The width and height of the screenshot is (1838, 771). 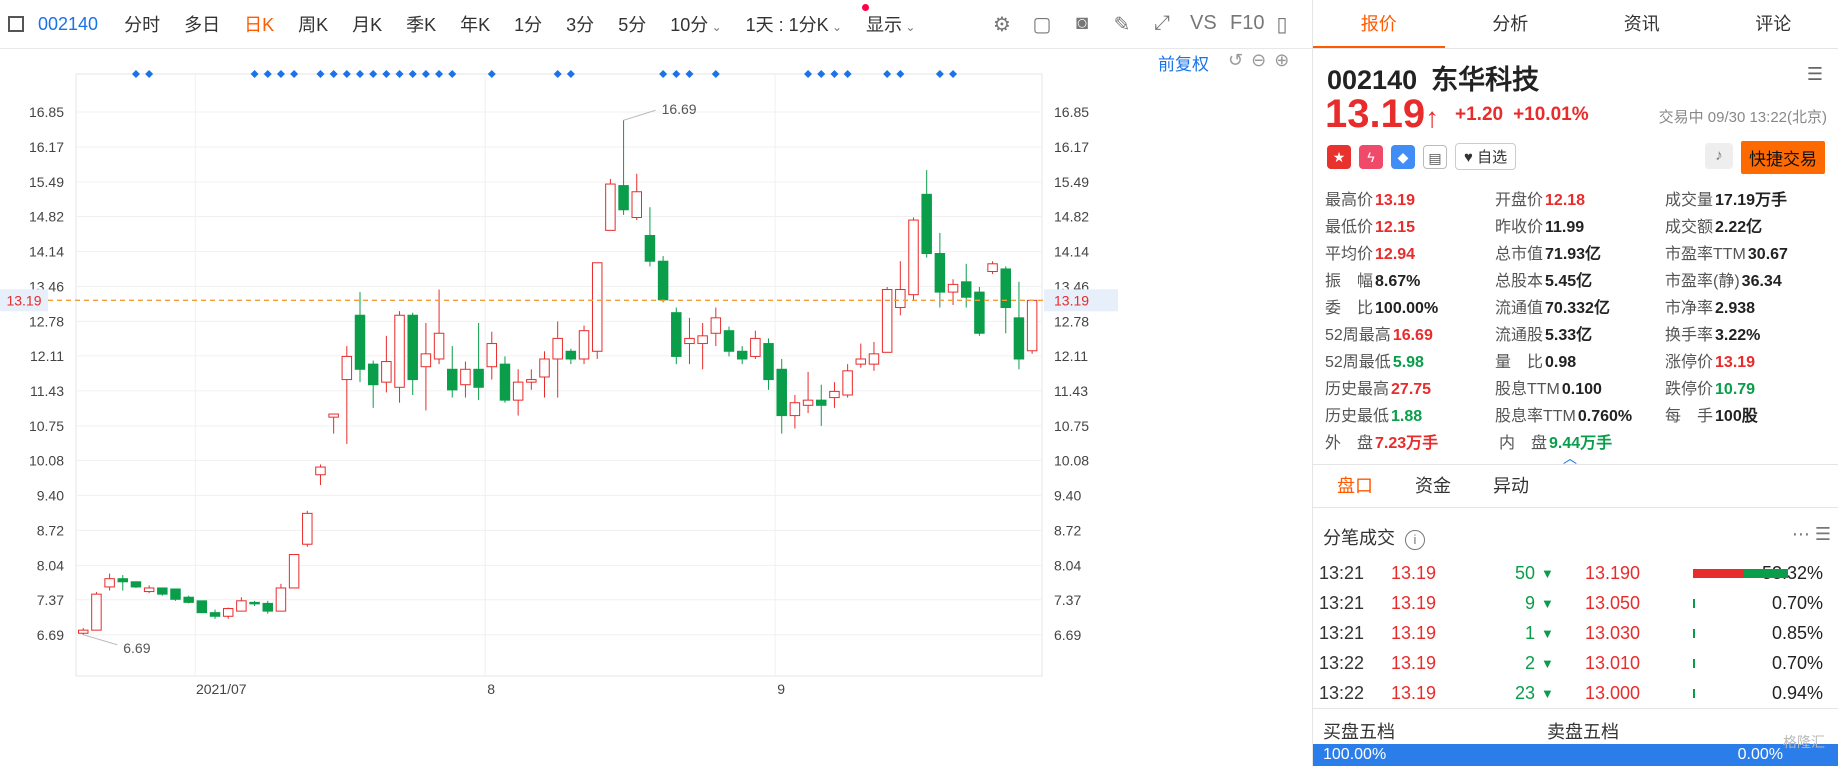 I want to click on stat-label: 换手率, so click(x=1689, y=335).